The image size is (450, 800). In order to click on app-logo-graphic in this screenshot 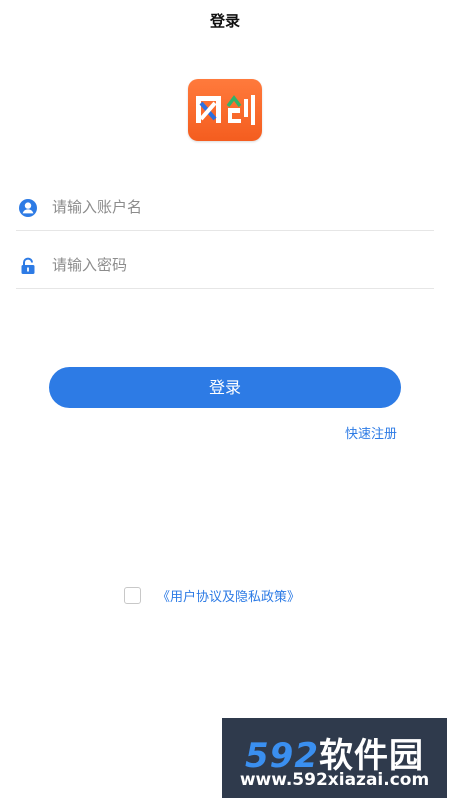, I will do `click(225, 110)`.